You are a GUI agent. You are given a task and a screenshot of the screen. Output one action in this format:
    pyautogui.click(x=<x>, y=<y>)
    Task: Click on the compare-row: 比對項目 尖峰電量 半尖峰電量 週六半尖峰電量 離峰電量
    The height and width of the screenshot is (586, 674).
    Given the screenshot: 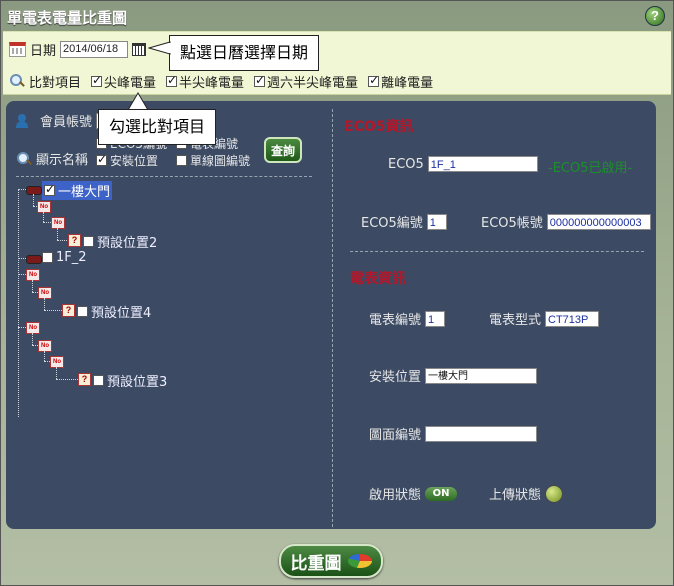 What is the action you would take?
    pyautogui.click(x=224, y=81)
    